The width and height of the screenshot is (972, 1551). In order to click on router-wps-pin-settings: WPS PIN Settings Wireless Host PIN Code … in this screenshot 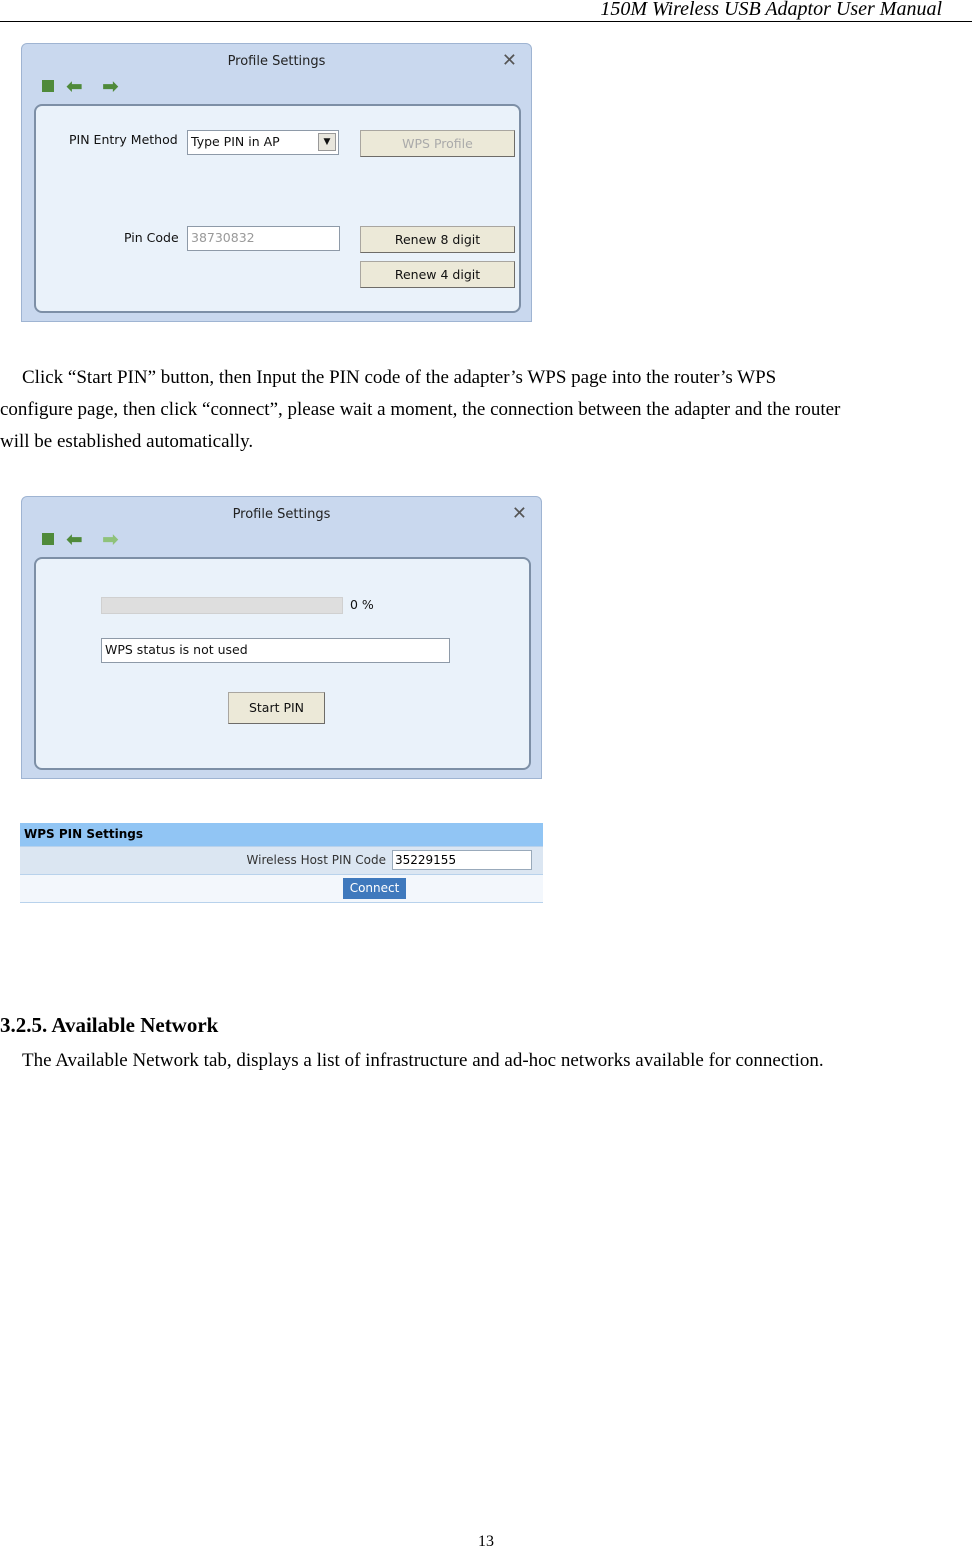, I will do `click(281, 863)`.